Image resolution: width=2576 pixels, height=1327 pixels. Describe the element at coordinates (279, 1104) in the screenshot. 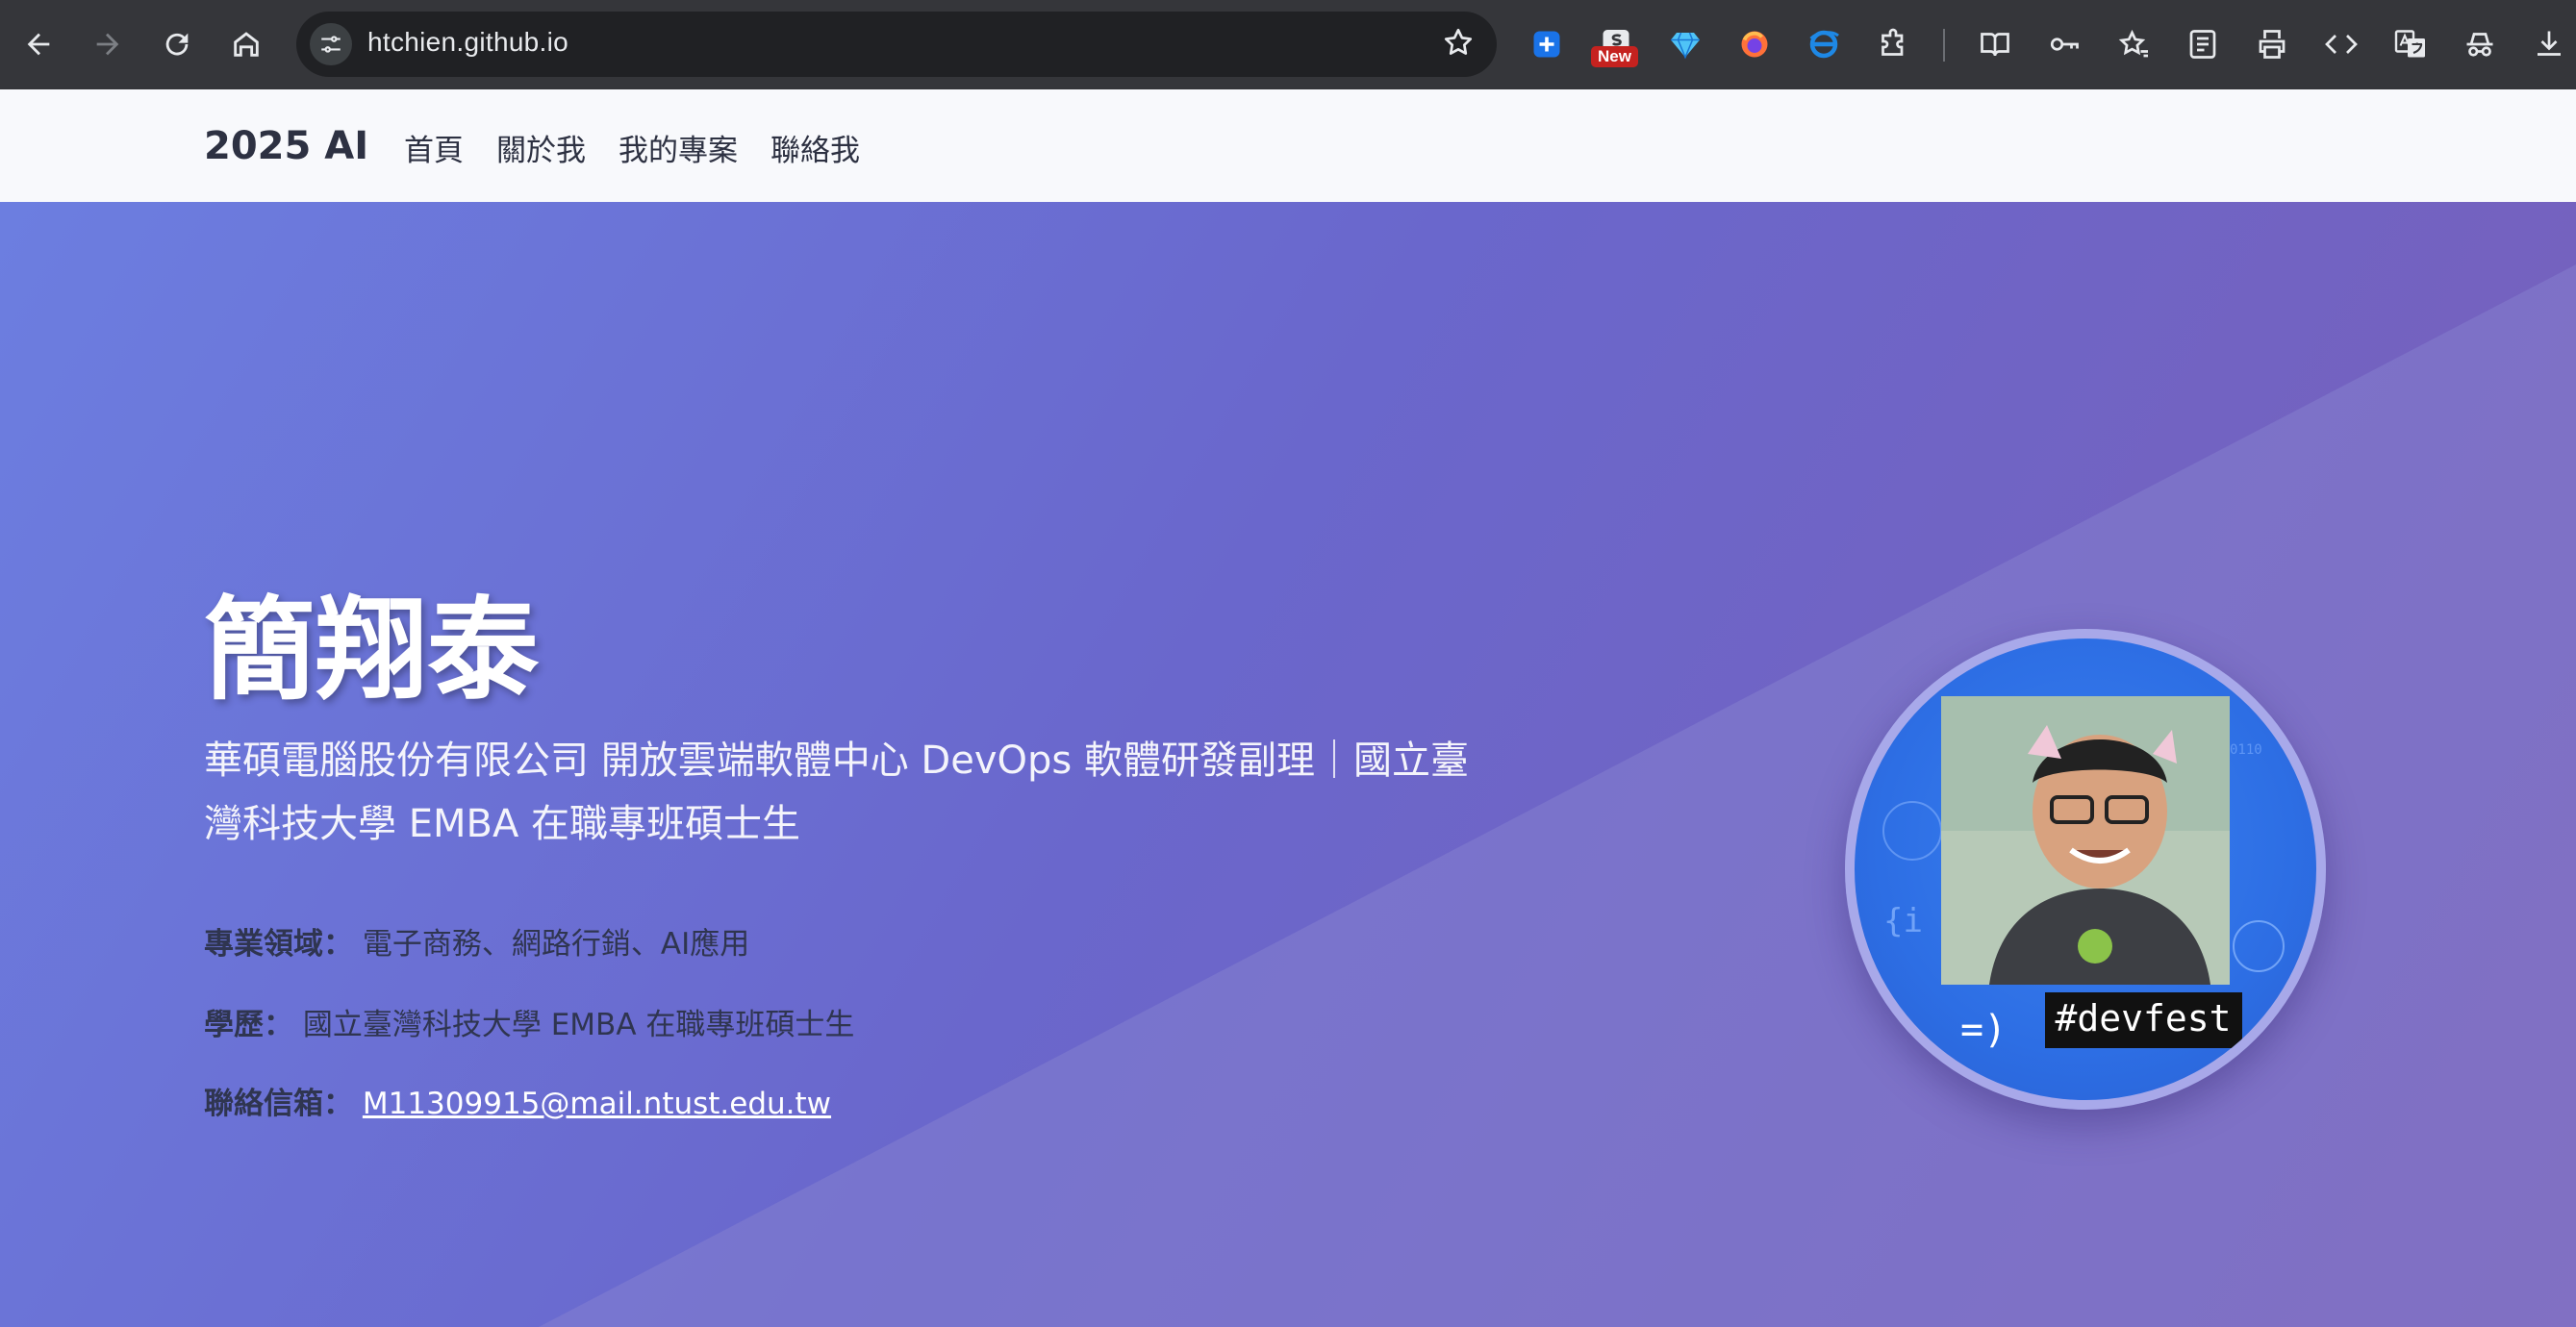

I see `info-email-label: 聯絡信箱：` at that location.